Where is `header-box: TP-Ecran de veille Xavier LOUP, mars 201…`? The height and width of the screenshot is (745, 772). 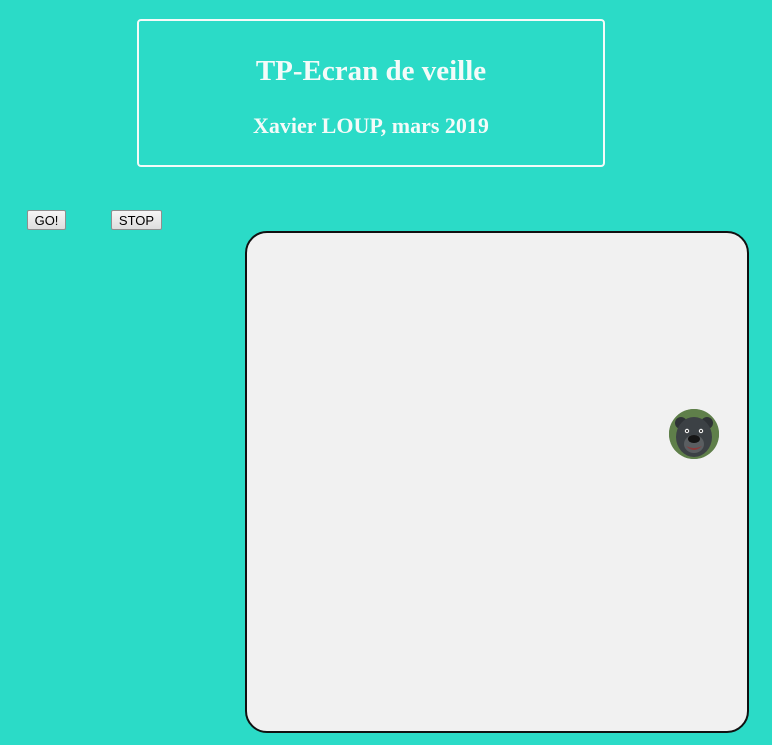
header-box: TP-Ecran de veille Xavier LOUP, mars 201… is located at coordinates (371, 93).